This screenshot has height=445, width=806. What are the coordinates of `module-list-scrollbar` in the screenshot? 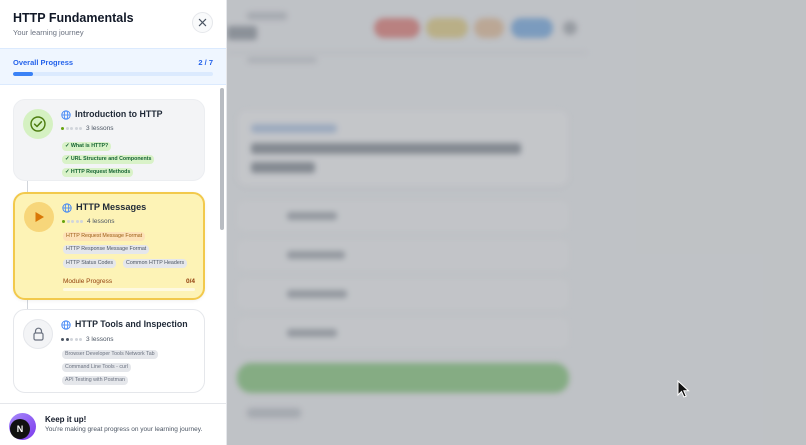 It's located at (222, 159).